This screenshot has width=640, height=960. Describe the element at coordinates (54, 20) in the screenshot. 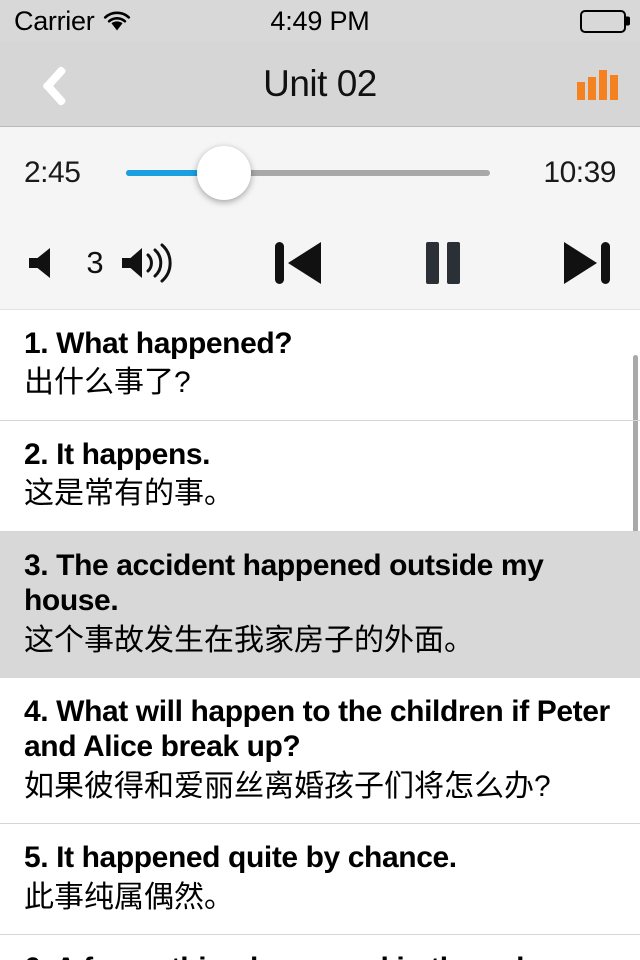

I see `carrier-label: Carrier` at that location.